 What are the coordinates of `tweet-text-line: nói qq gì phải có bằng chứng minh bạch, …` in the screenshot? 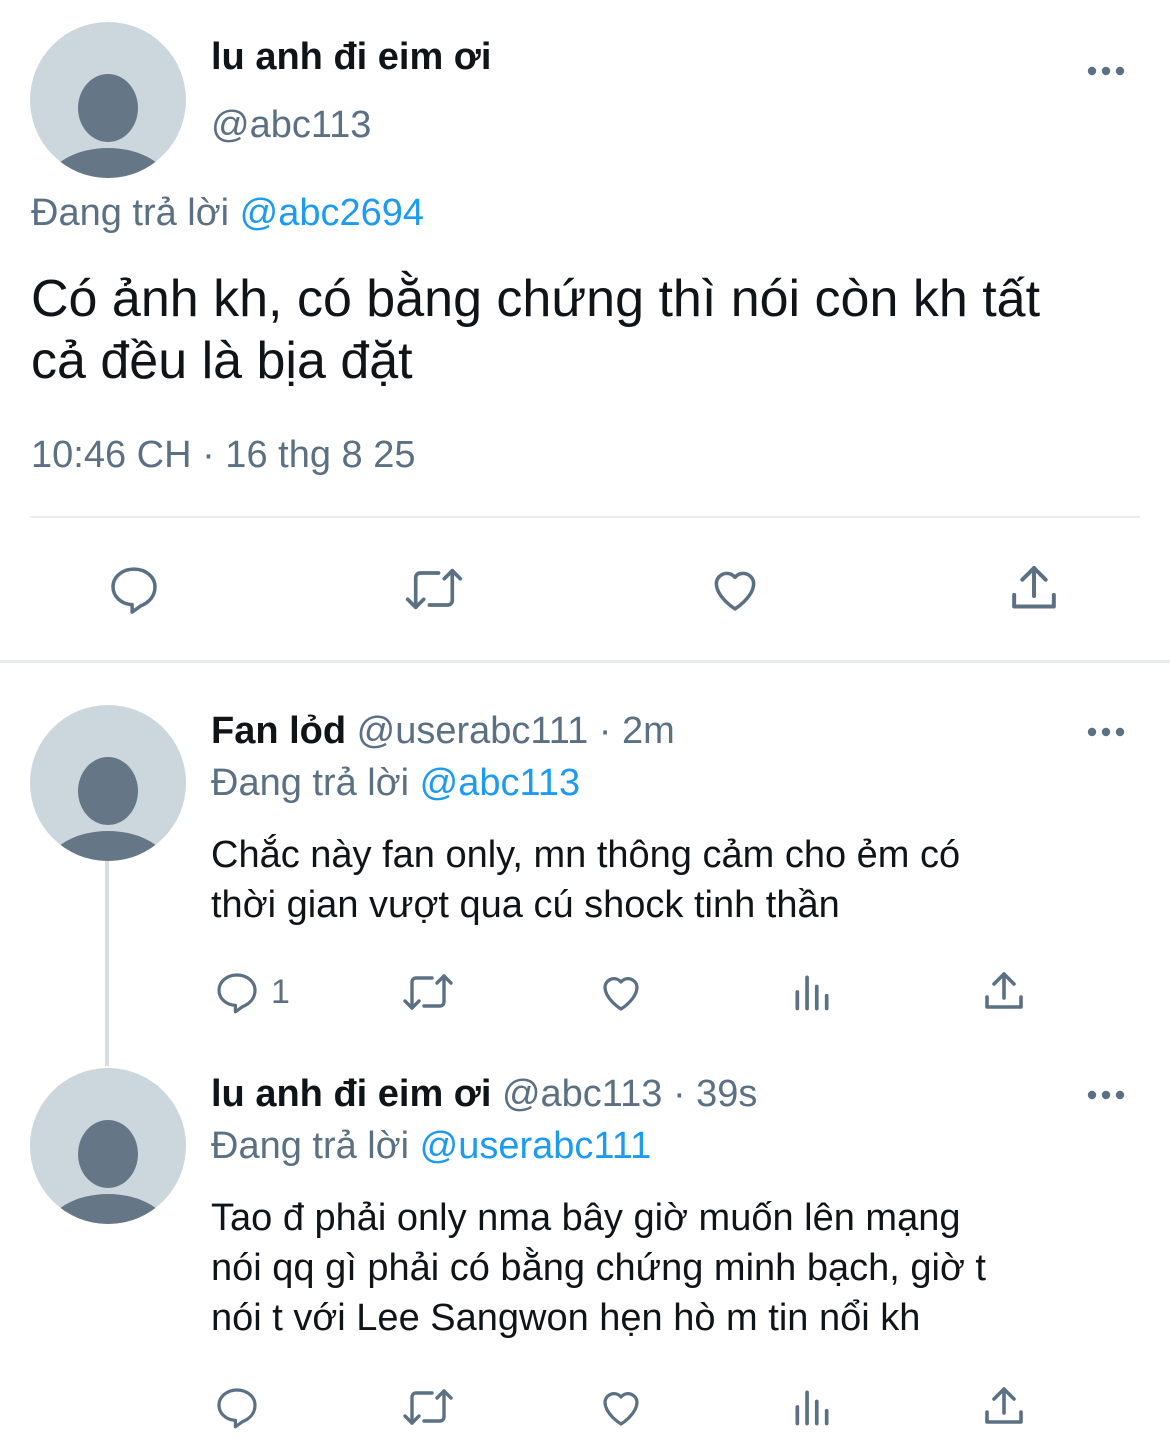 It's located at (598, 1268).